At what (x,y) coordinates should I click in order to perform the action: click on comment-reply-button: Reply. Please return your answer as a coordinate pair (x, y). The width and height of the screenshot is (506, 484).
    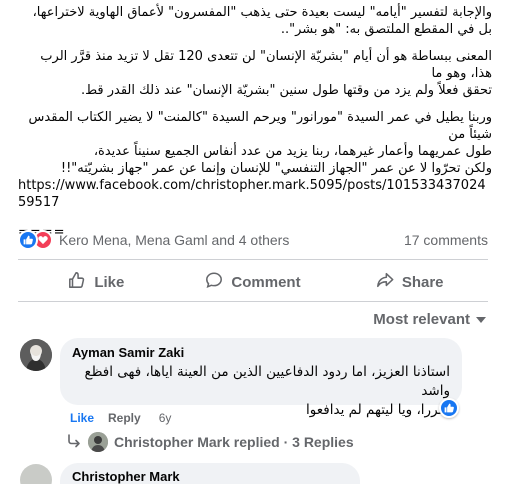
    Looking at the image, I should click on (124, 418).